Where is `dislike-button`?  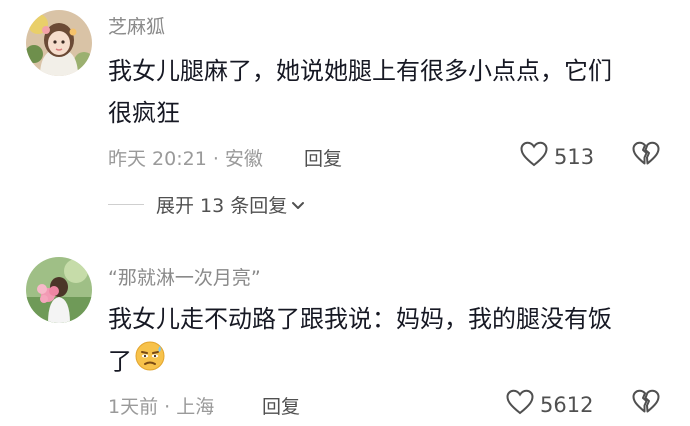 dislike-button is located at coordinates (646, 404).